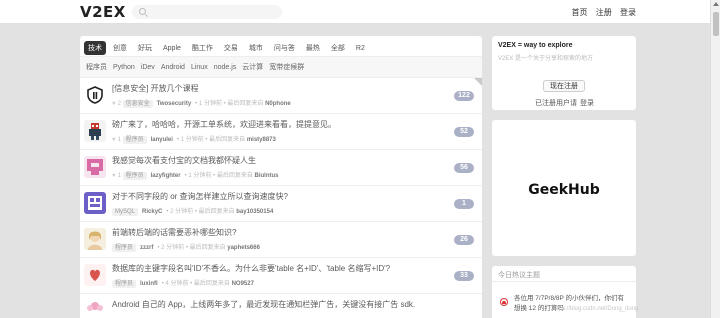 The width and height of the screenshot is (720, 318). What do you see at coordinates (313, 48) in the screenshot?
I see `tab-hot: 最热` at bounding box center [313, 48].